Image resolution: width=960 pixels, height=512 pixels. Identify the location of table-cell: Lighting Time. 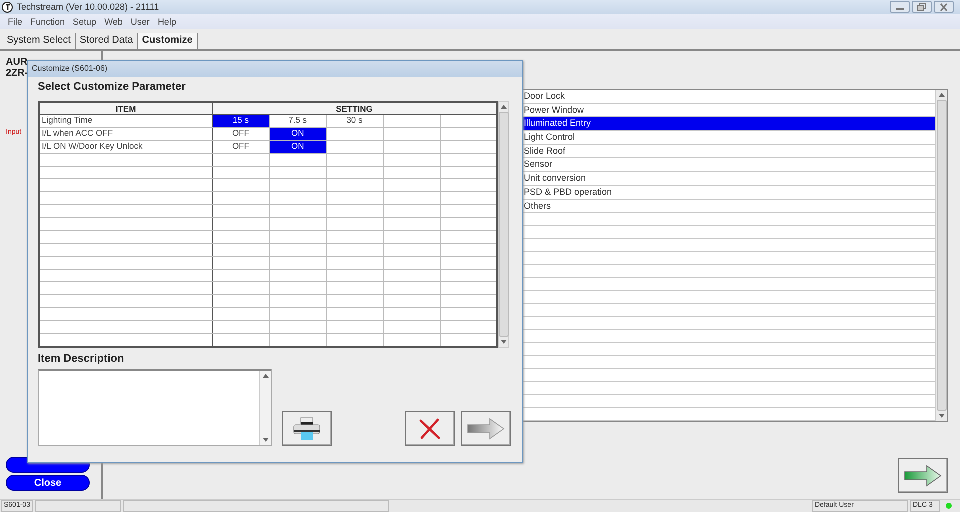
(125, 121).